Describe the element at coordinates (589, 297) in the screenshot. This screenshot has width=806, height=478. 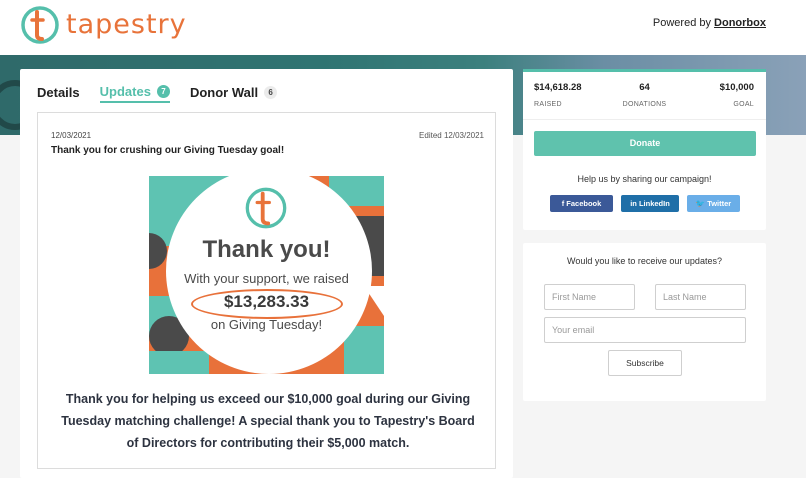
I see `first-name-field: First Name` at that location.